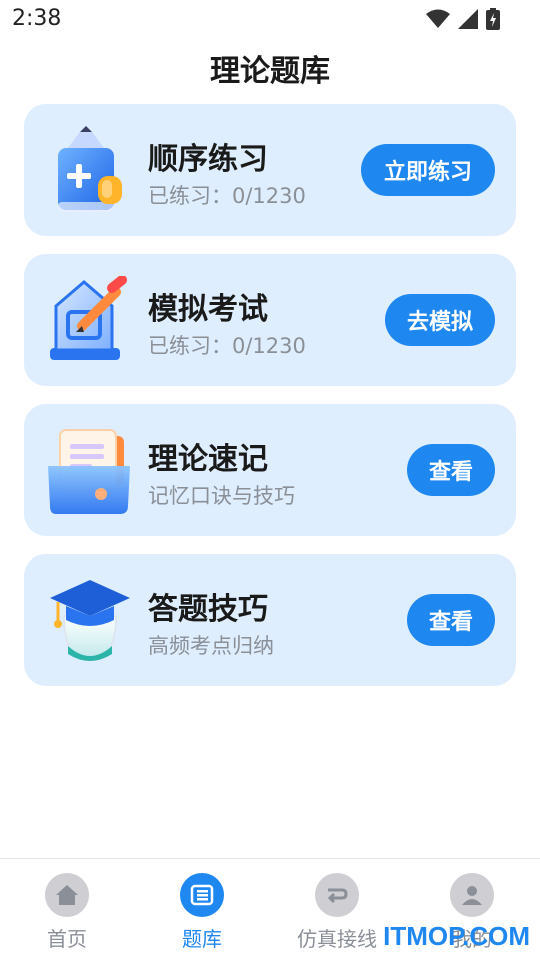 The height and width of the screenshot is (960, 540). What do you see at coordinates (202, 939) in the screenshot?
I see `nav-label: 题库` at bounding box center [202, 939].